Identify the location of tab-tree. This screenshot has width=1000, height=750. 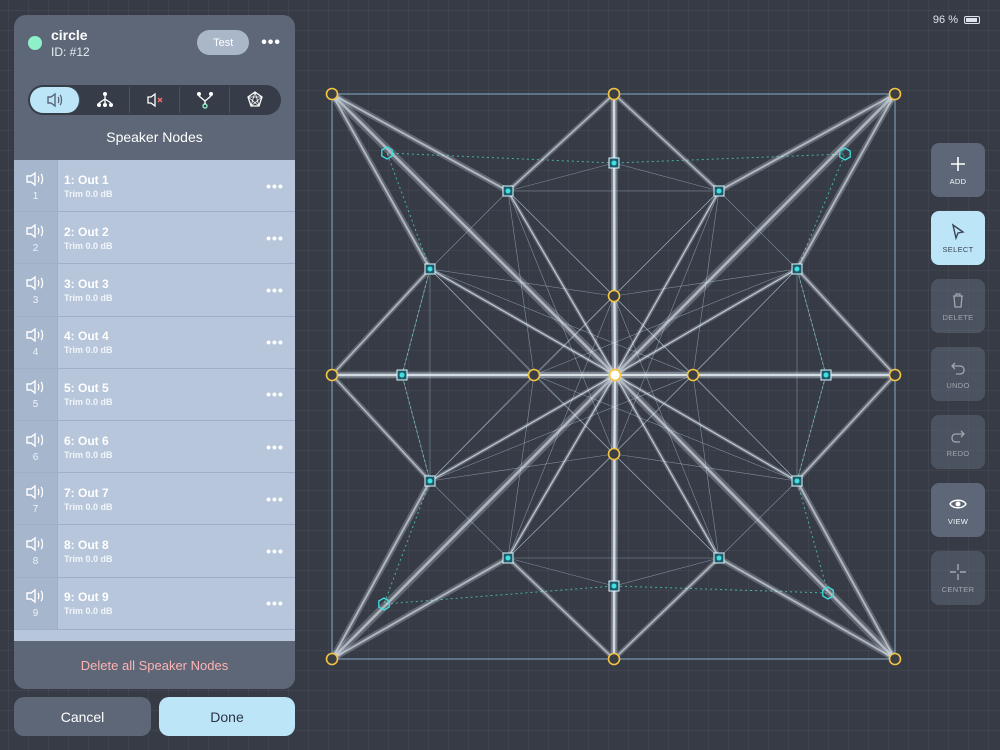
(205, 100).